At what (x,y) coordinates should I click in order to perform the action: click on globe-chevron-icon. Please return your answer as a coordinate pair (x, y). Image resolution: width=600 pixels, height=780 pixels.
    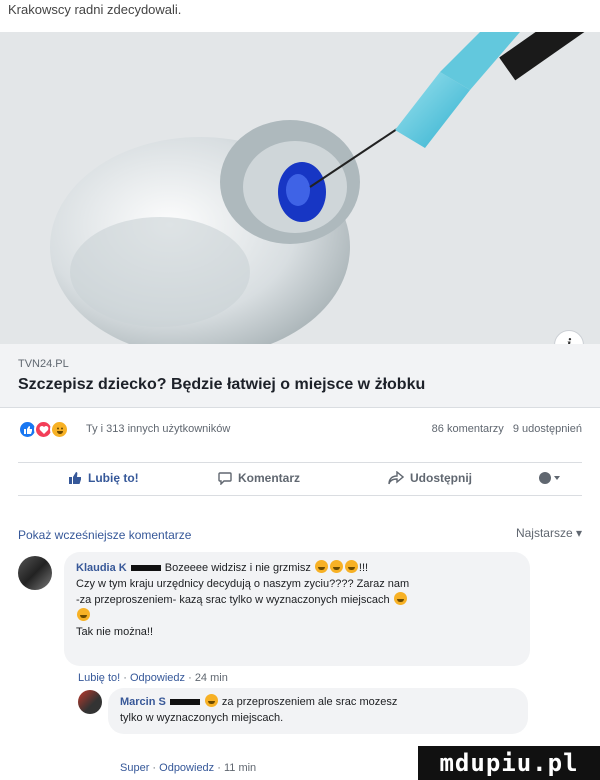
    Looking at the image, I should click on (549, 478).